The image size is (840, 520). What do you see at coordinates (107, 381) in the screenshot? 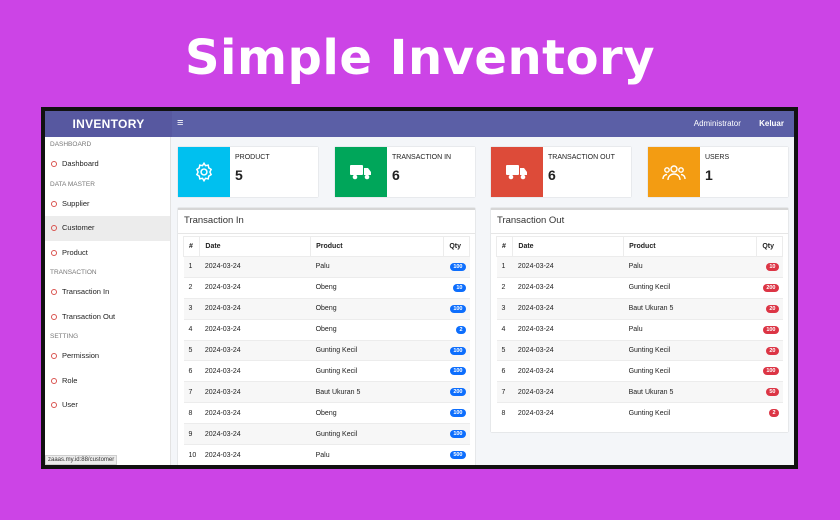
I see `sidebar-item-role: Role` at bounding box center [107, 381].